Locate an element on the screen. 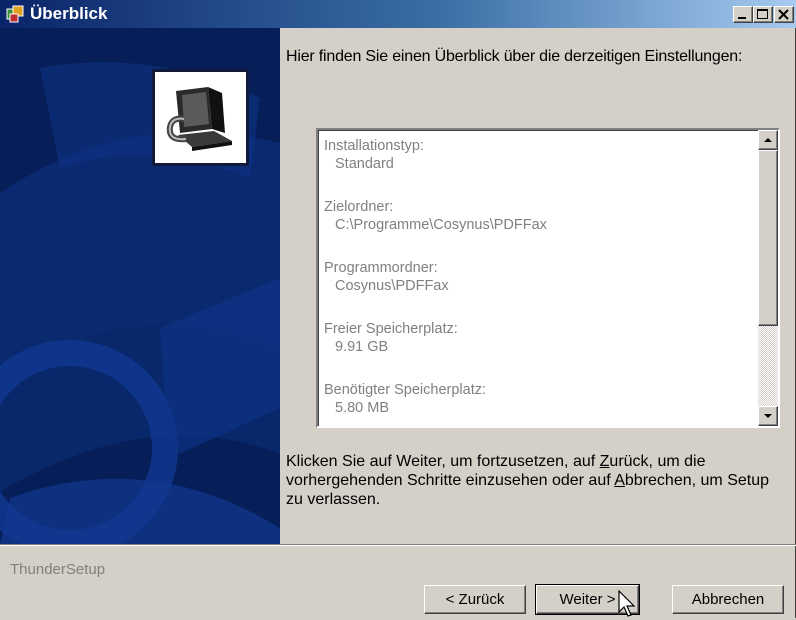  mouse-cursor-icon is located at coordinates (627, 603).